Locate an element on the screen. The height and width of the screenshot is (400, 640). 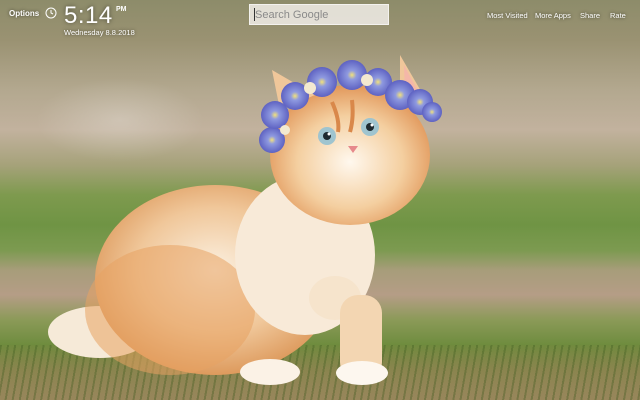
share-link: Share is located at coordinates (590, 15).